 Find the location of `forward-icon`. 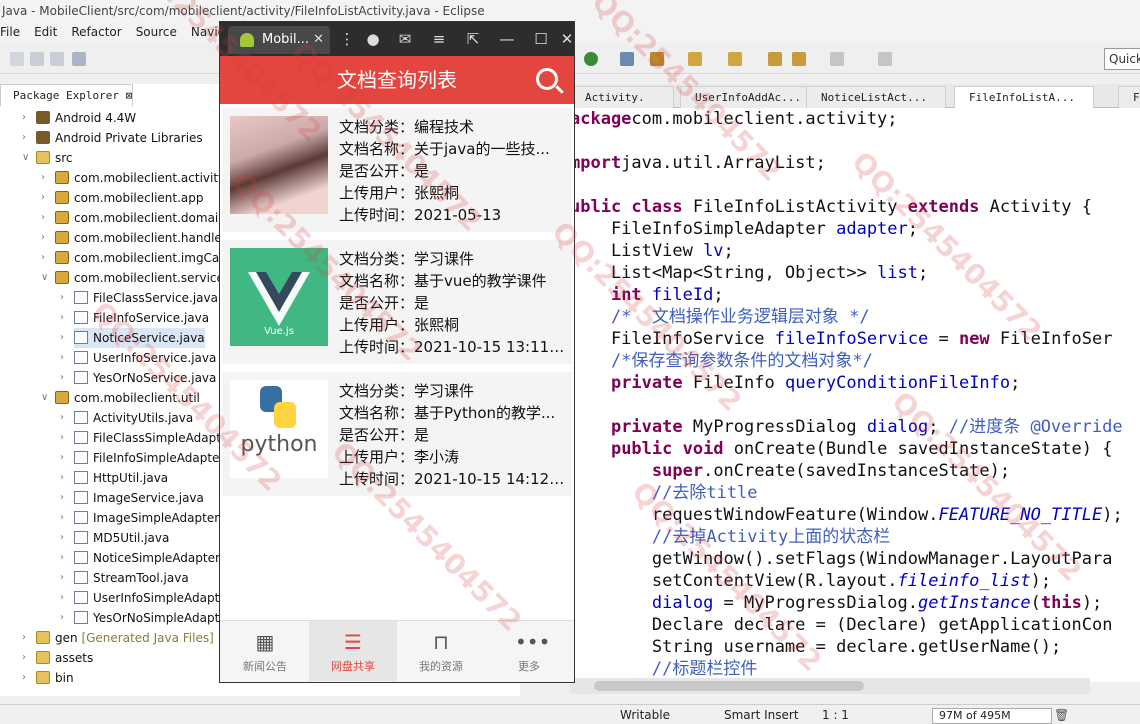

forward-icon is located at coordinates (837, 59).